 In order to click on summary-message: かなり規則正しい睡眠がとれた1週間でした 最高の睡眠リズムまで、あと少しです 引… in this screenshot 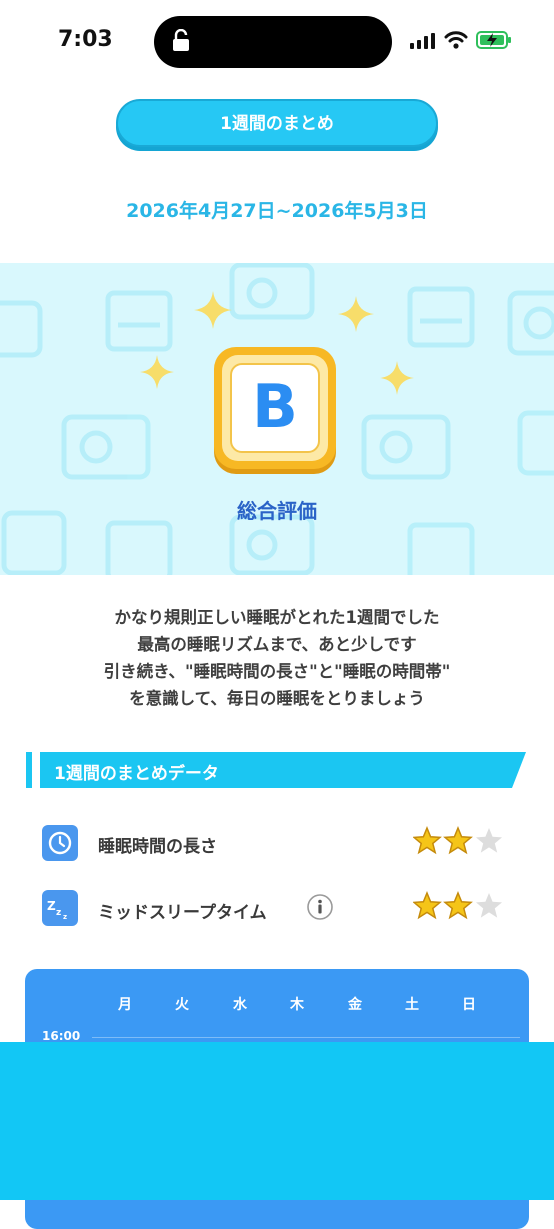, I will do `click(277, 658)`.